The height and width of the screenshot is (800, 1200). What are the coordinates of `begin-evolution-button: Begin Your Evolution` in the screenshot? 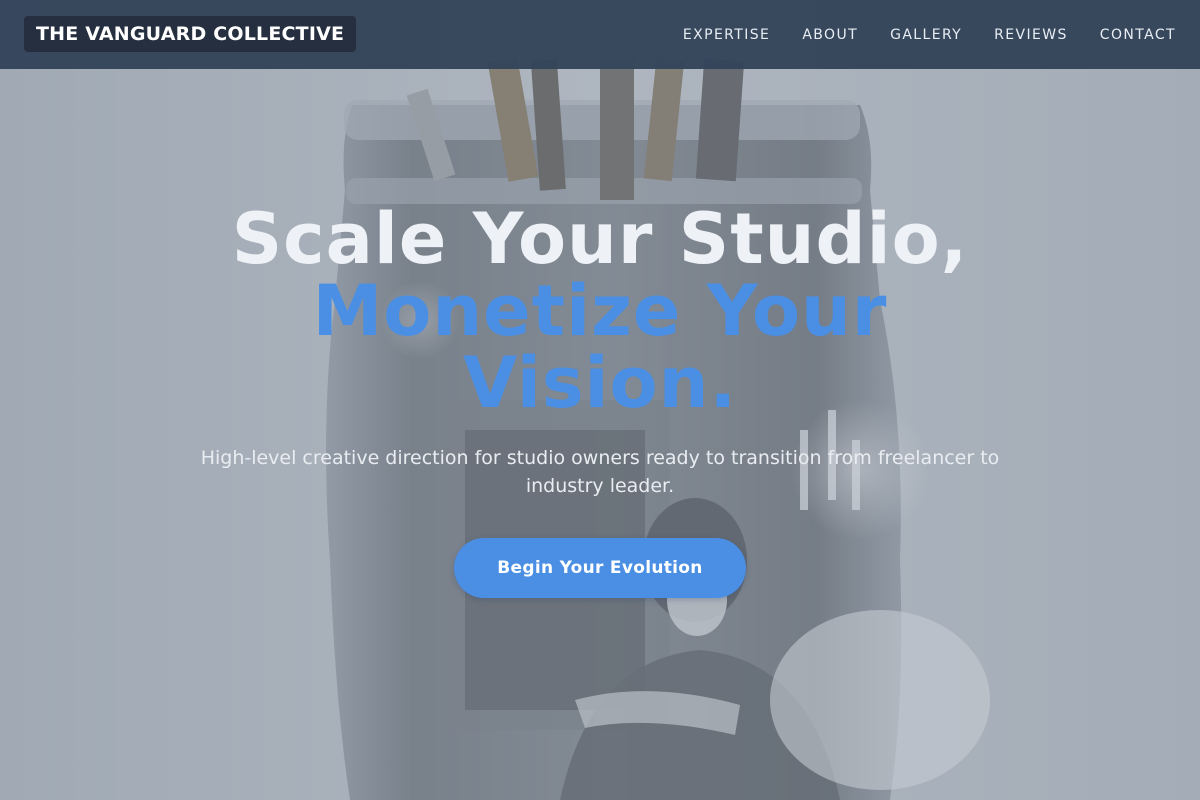 It's located at (600, 568).